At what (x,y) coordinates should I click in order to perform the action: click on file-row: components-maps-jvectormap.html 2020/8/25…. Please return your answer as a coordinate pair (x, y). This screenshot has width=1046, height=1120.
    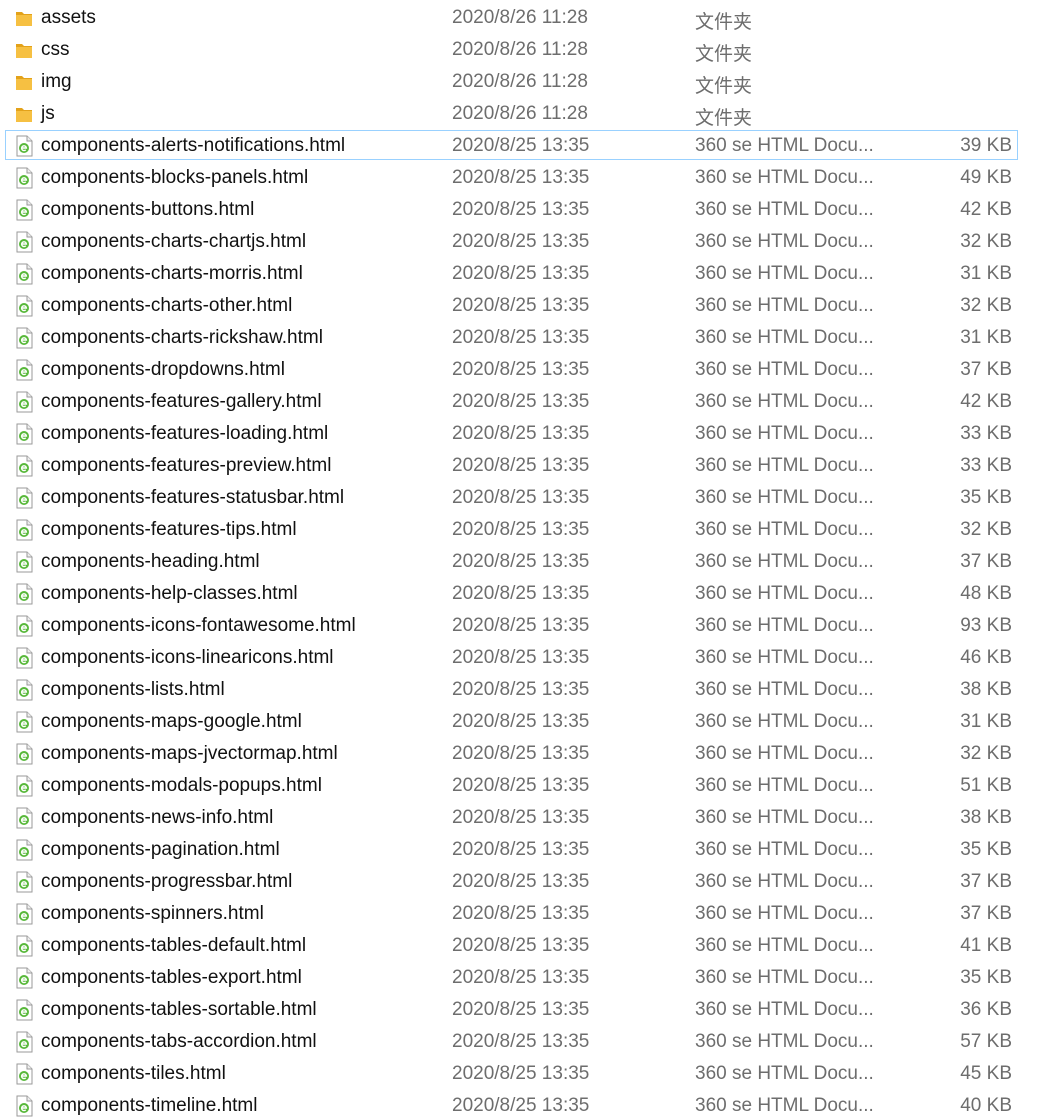
    Looking at the image, I should click on (511, 753).